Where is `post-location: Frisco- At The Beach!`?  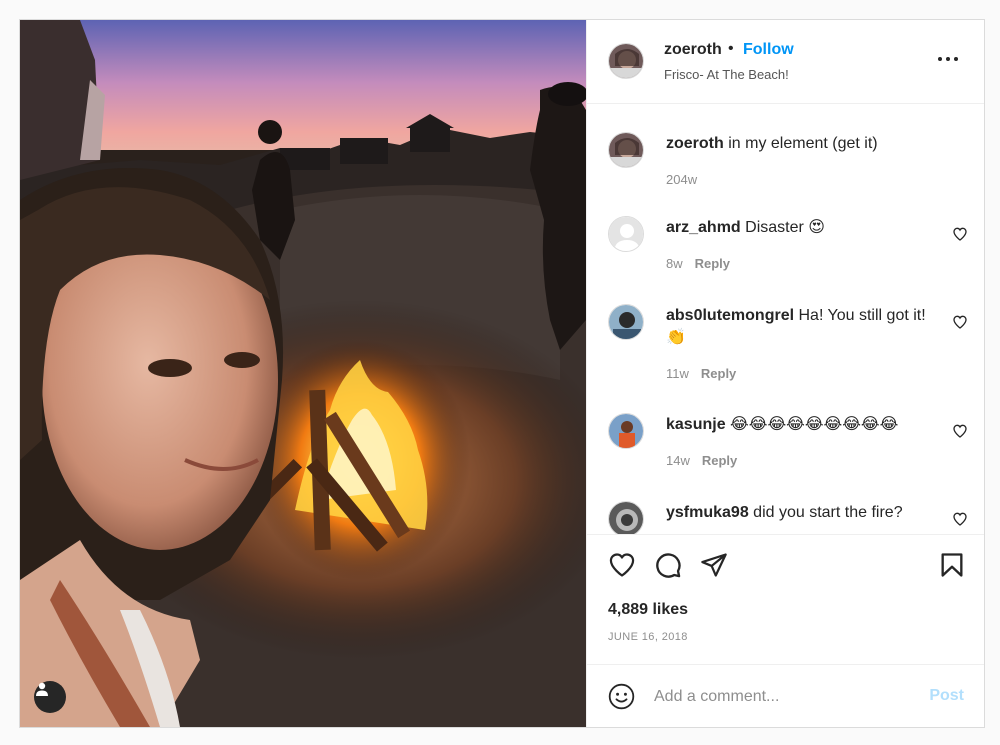
post-location: Frisco- At The Beach! is located at coordinates (726, 74).